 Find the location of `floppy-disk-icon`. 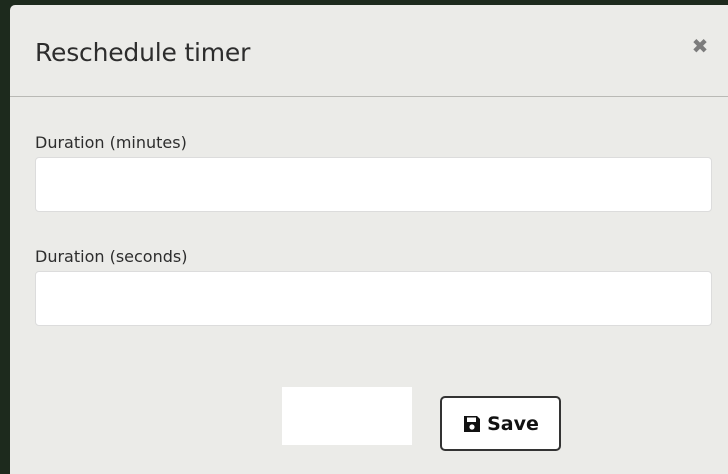

floppy-disk-icon is located at coordinates (472, 424).